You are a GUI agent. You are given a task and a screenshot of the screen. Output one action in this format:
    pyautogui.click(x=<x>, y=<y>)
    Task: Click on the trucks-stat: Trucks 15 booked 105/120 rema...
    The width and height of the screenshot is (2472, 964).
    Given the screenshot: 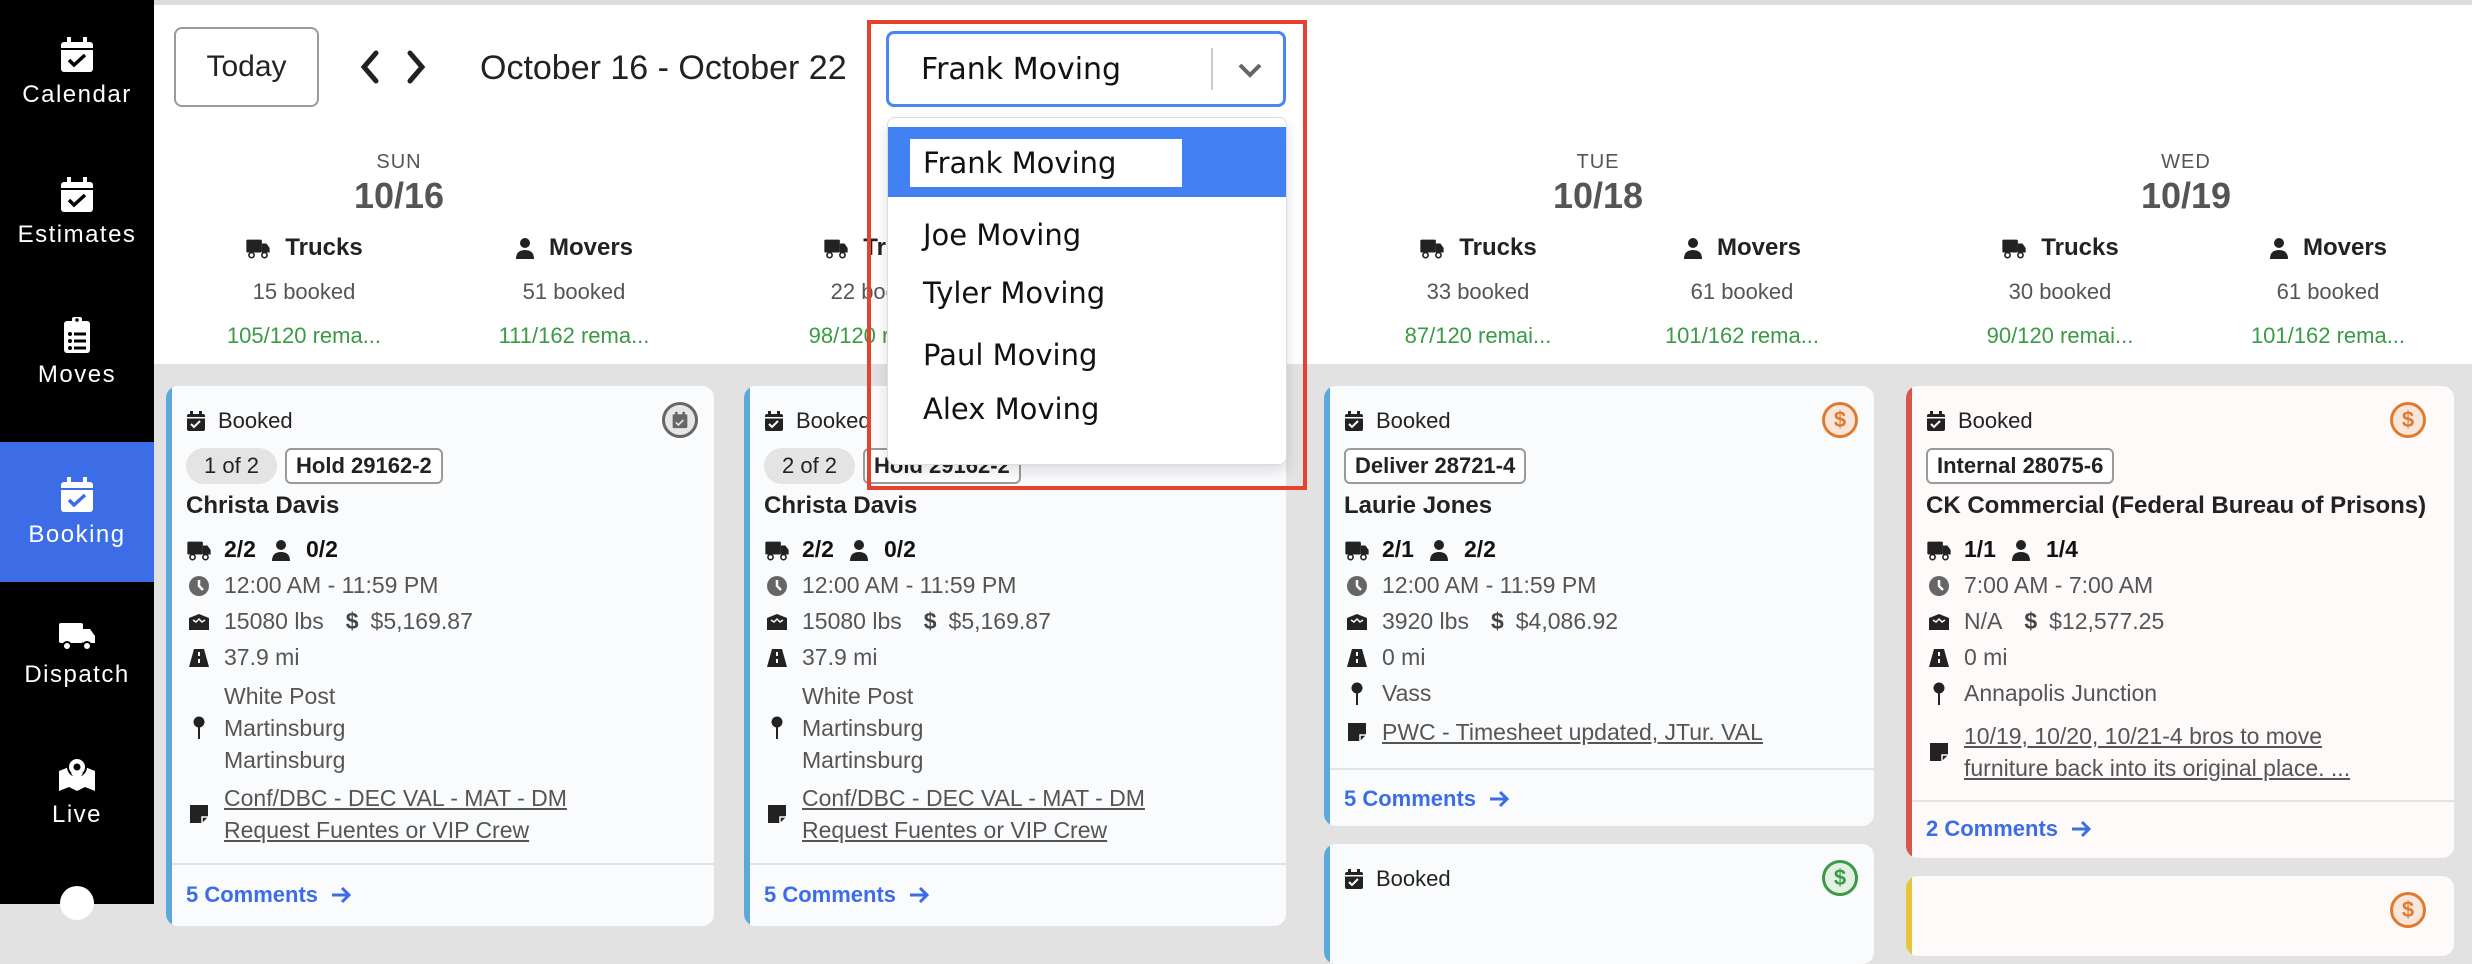 What is the action you would take?
    pyautogui.click(x=304, y=291)
    